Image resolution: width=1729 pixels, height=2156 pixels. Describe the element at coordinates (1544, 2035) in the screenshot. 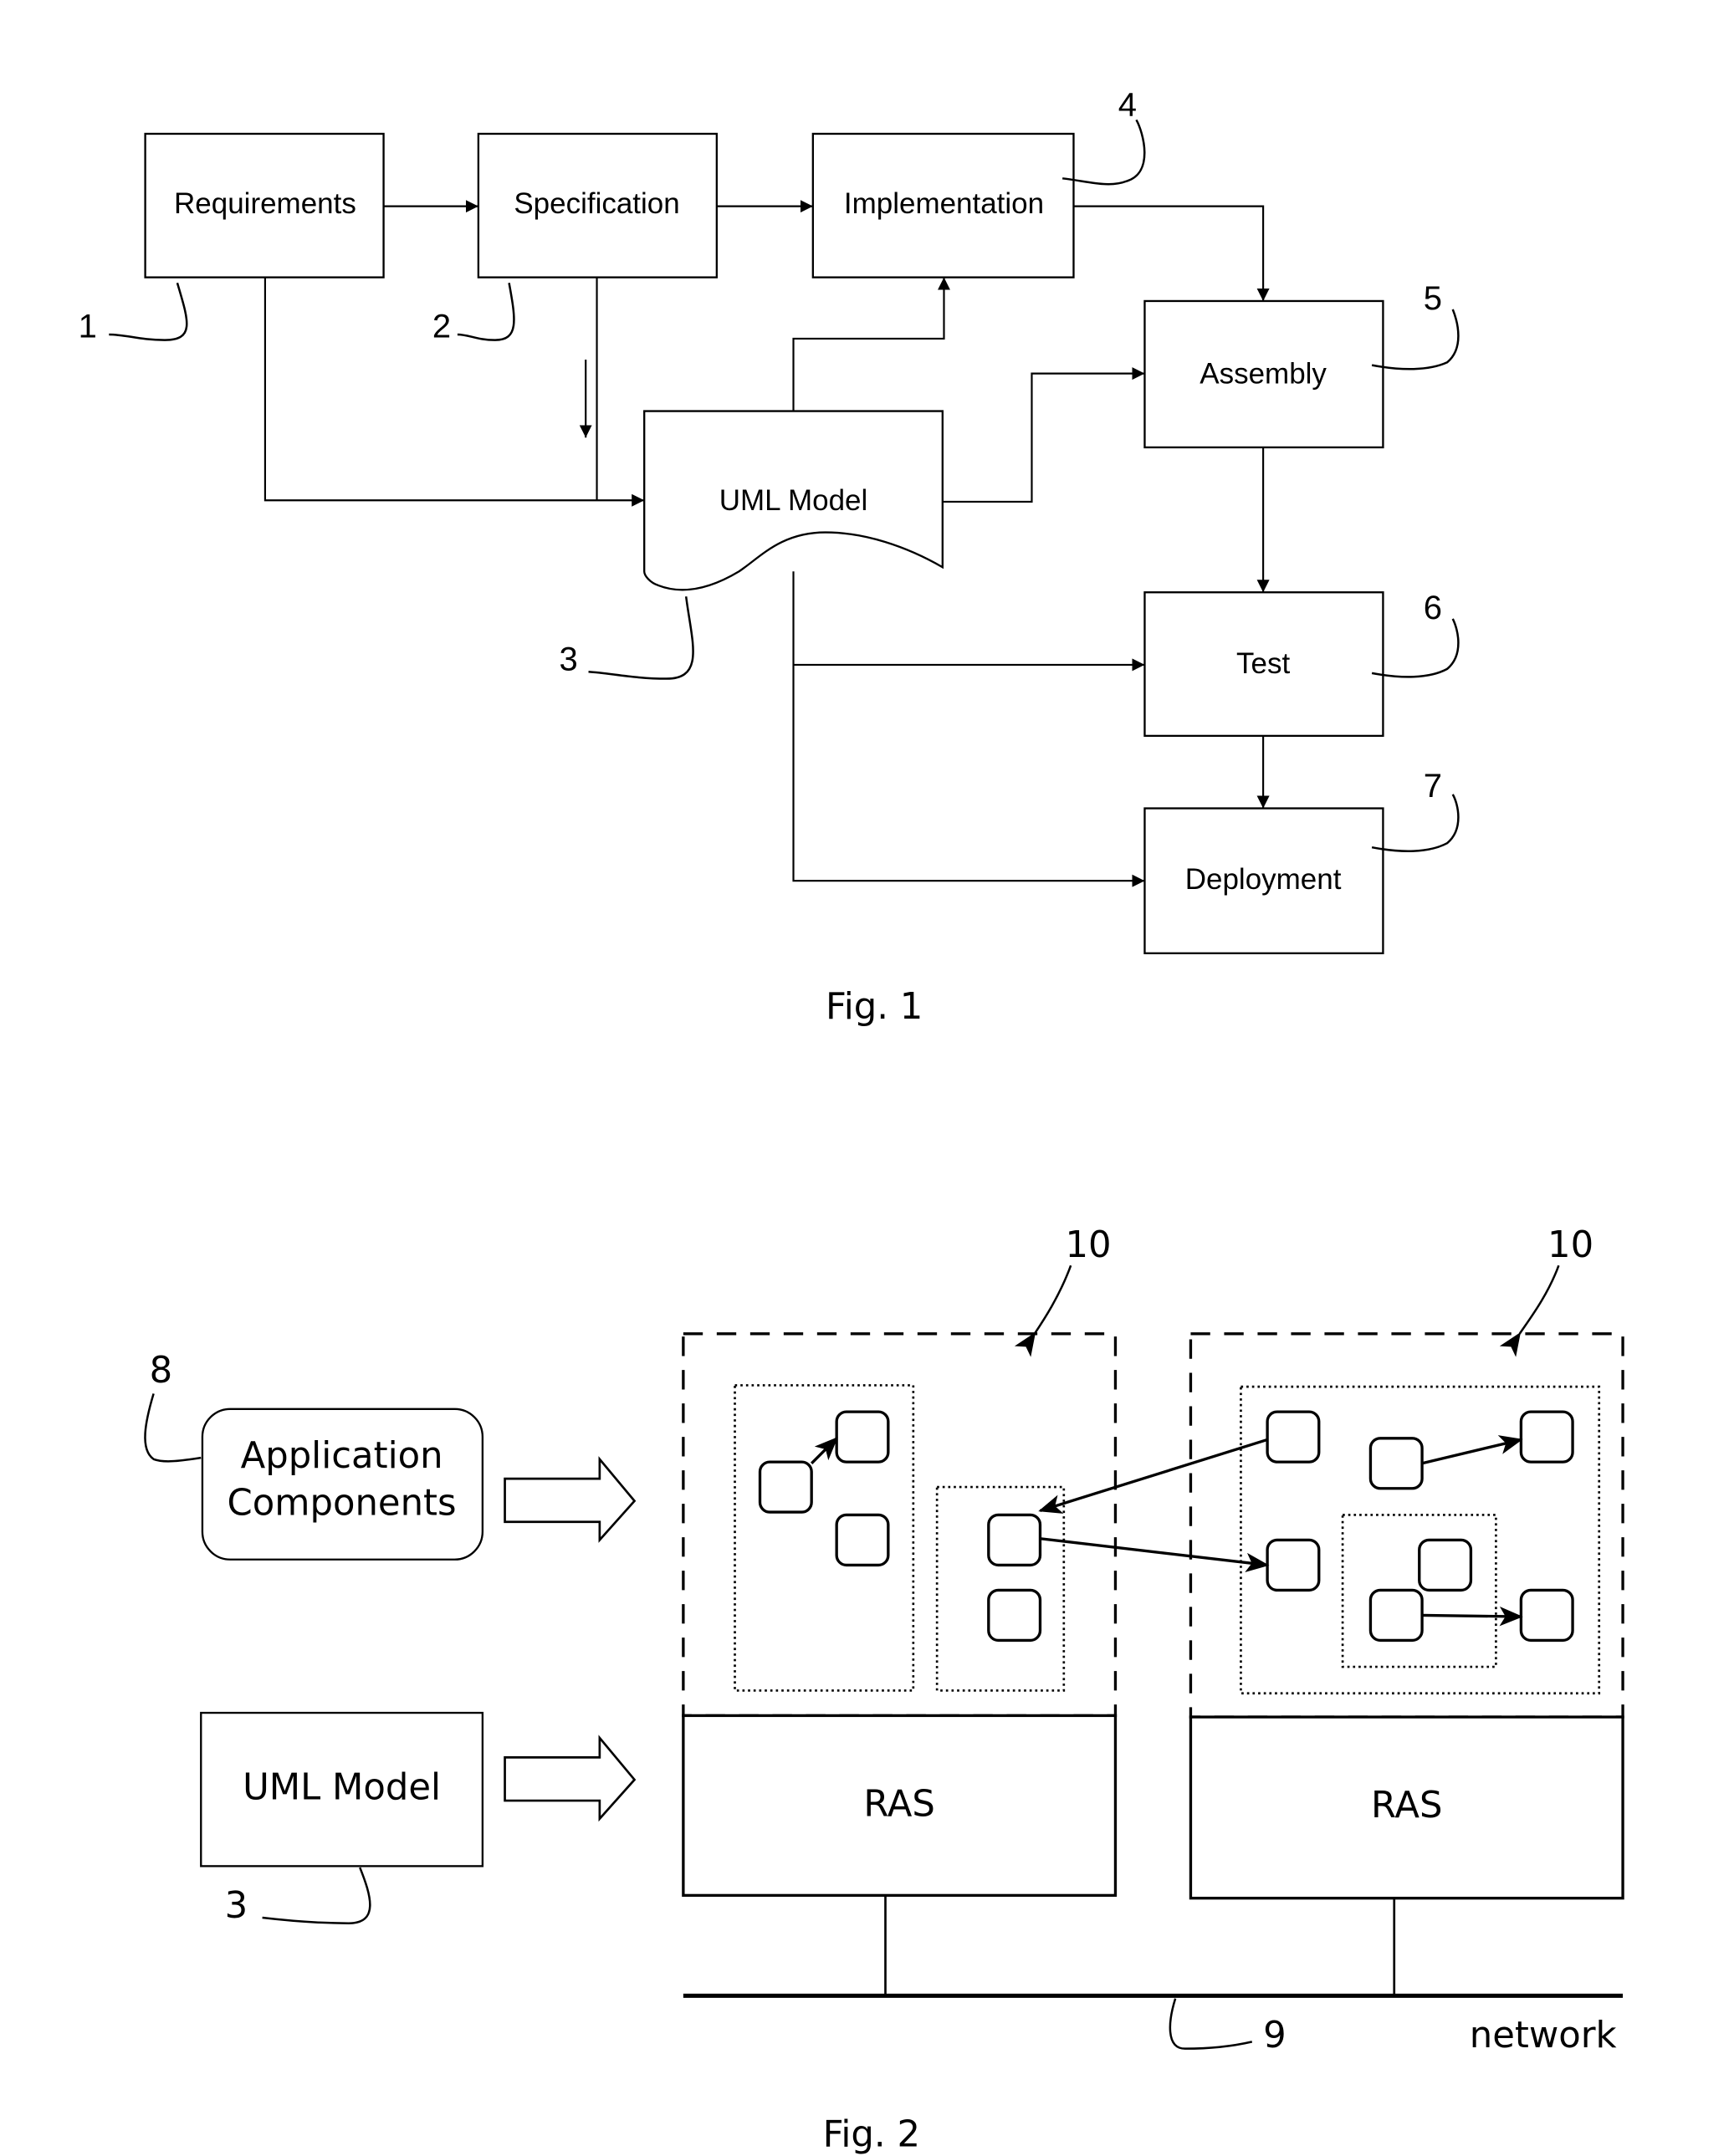

I see `network-label: network` at that location.